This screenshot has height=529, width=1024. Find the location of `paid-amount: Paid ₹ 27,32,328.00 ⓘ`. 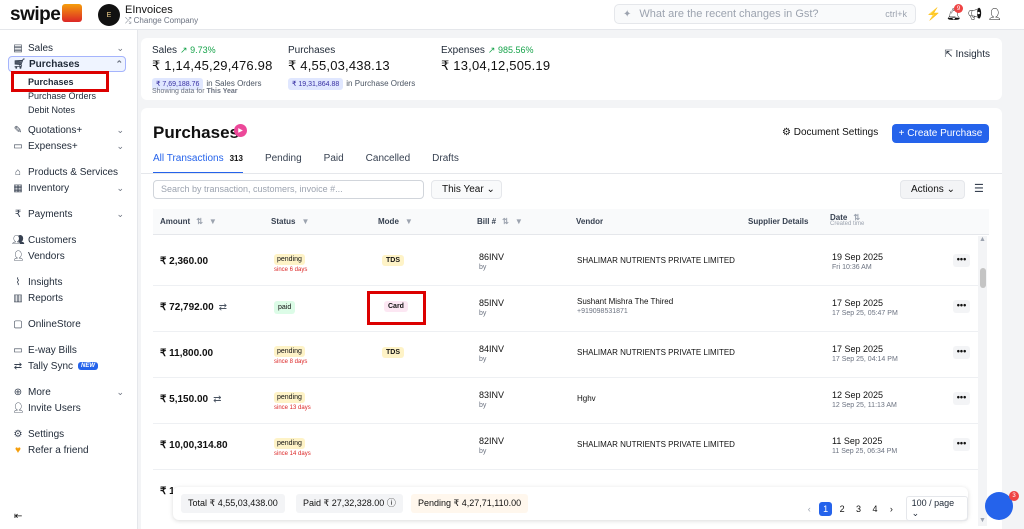

paid-amount: Paid ₹ 27,32,328.00 ⓘ is located at coordinates (349, 503).